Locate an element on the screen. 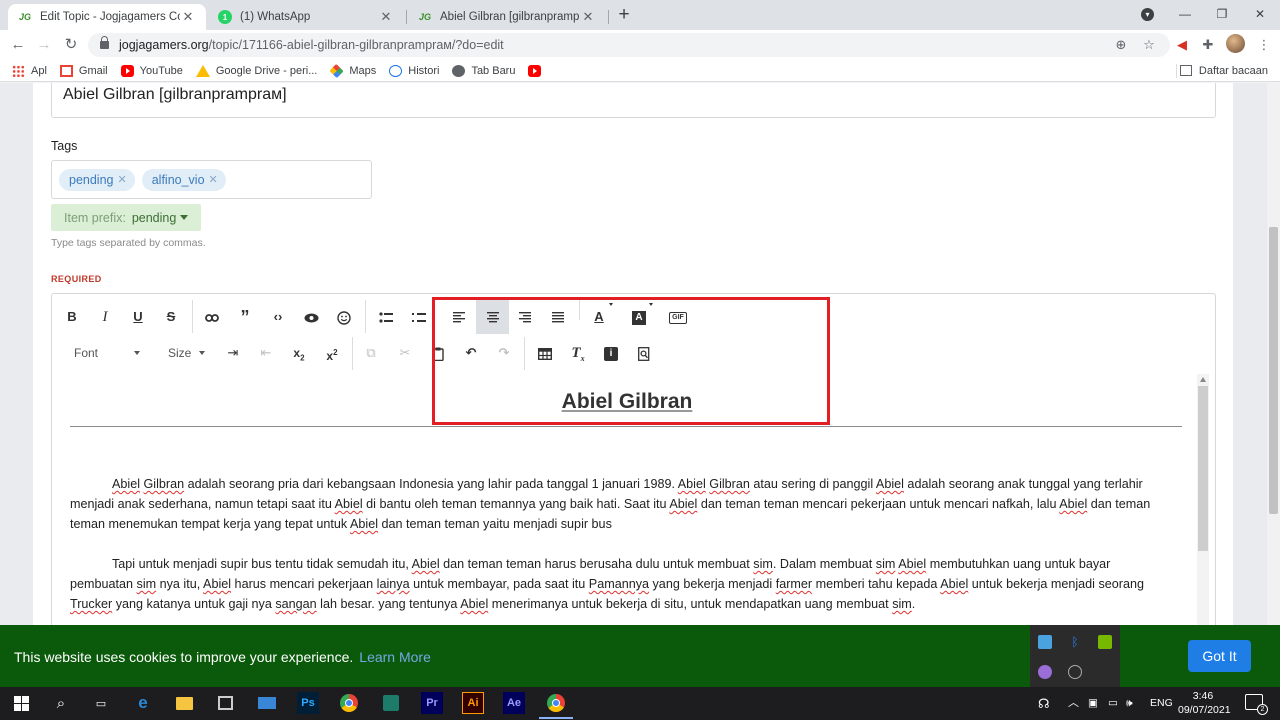  bookmark-star-icon: ☆ is located at coordinates (1149, 45).